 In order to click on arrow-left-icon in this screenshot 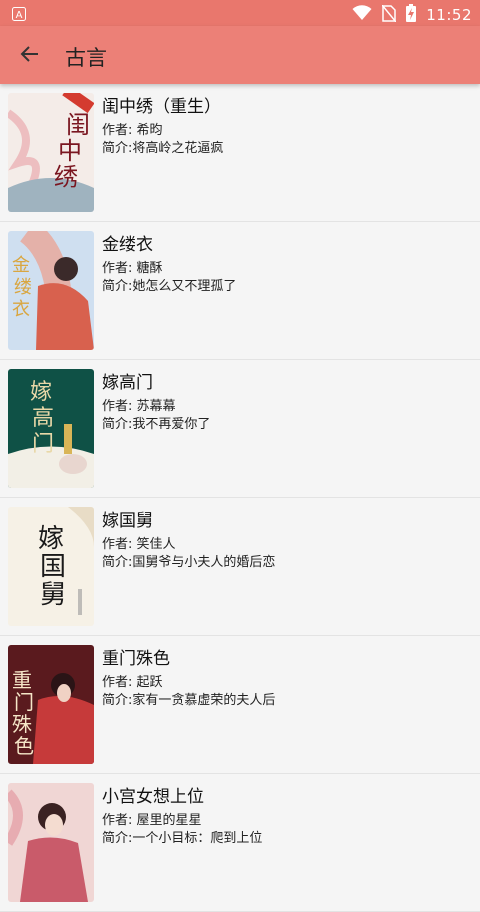, I will do `click(30, 56)`.